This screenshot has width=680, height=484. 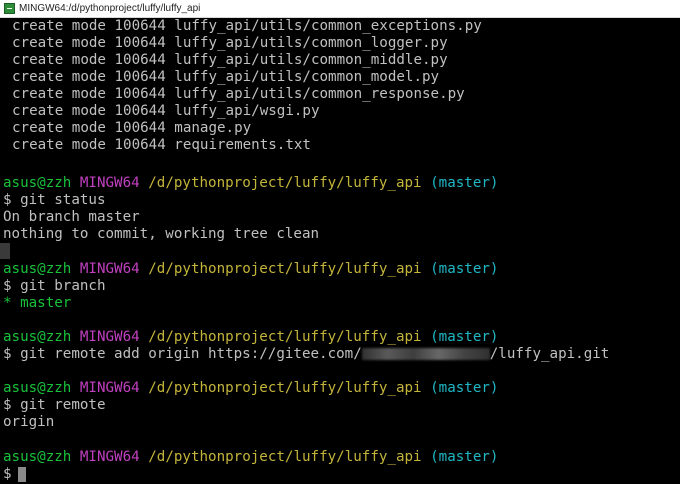 I want to click on command-text-suffix: /luffy_api.git, so click(x=549, y=354).